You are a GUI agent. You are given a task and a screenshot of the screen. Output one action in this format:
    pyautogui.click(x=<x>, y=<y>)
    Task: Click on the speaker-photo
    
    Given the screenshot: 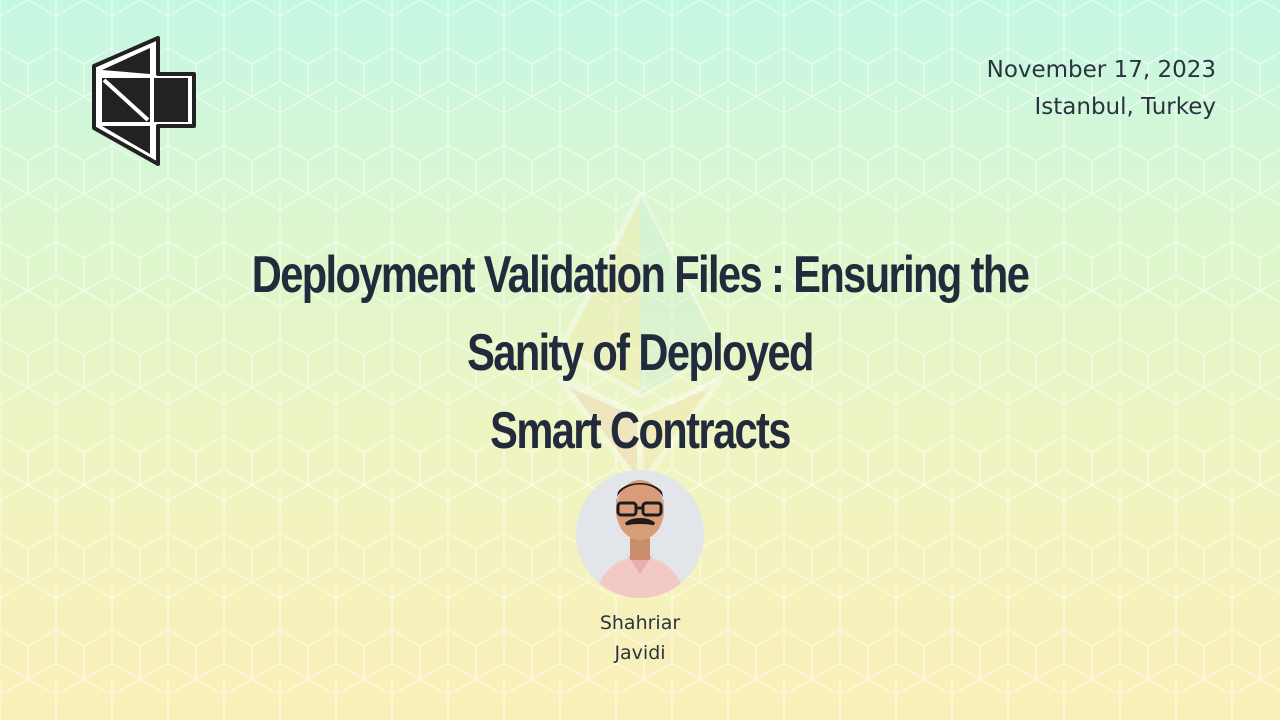 What is the action you would take?
    pyautogui.click(x=640, y=534)
    